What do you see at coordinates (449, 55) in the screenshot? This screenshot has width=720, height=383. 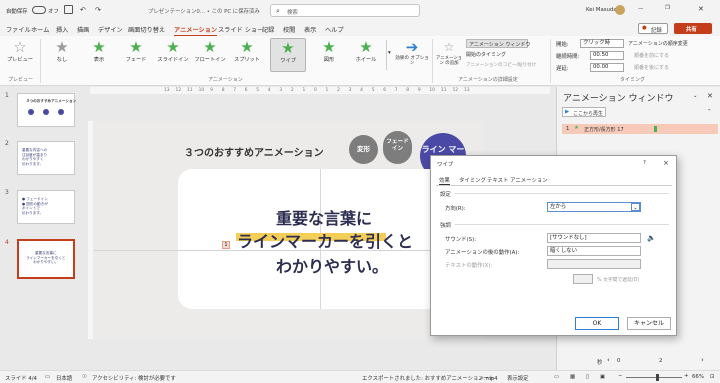 I see `add-animation-button: ☆ アニメーション の追加` at bounding box center [449, 55].